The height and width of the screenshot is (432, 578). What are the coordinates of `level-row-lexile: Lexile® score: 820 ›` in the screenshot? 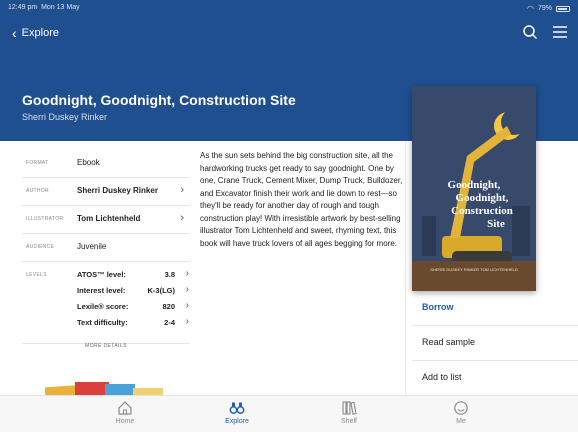 It's located at (133, 308).